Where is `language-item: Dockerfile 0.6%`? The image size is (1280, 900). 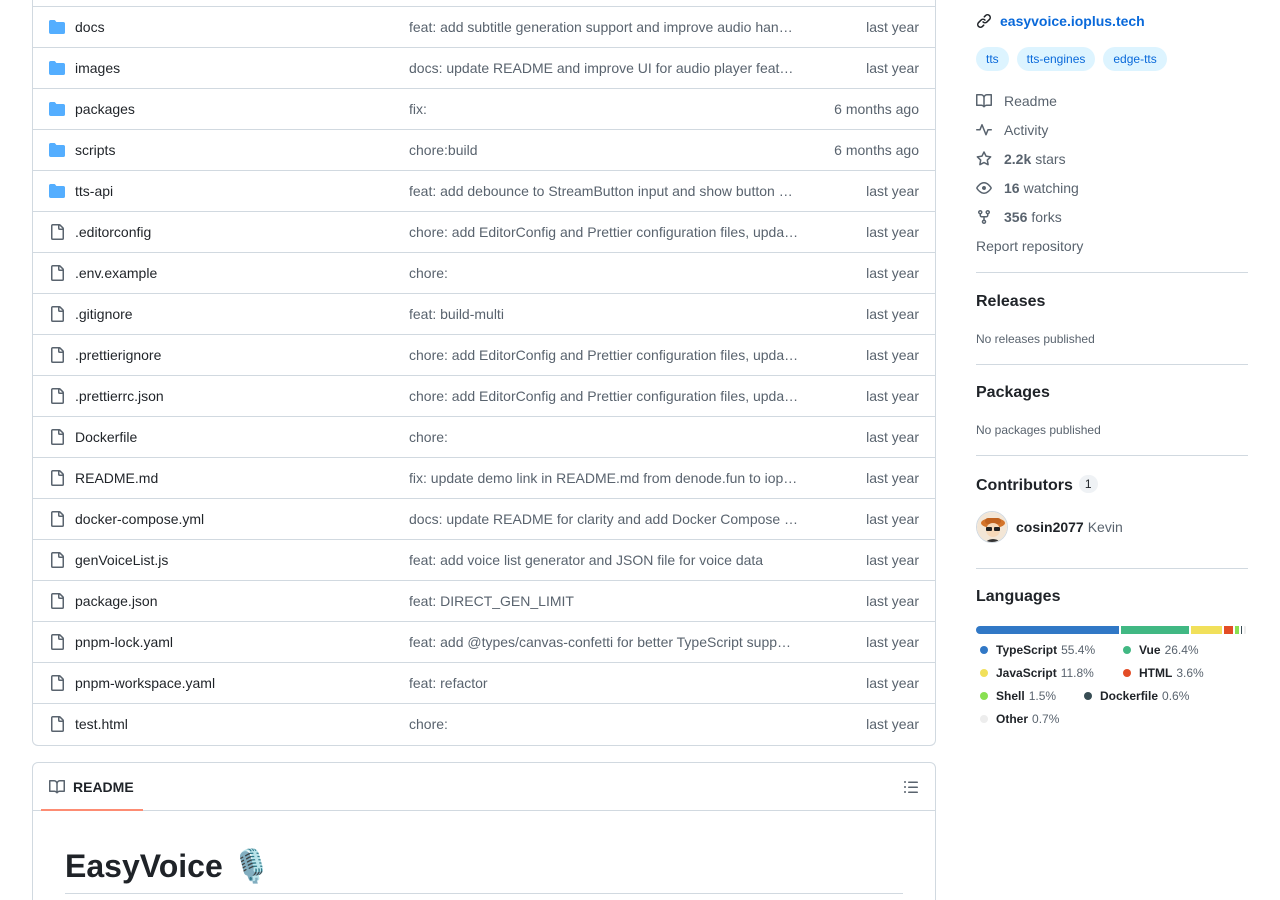 language-item: Dockerfile 0.6% is located at coordinates (1134, 696).